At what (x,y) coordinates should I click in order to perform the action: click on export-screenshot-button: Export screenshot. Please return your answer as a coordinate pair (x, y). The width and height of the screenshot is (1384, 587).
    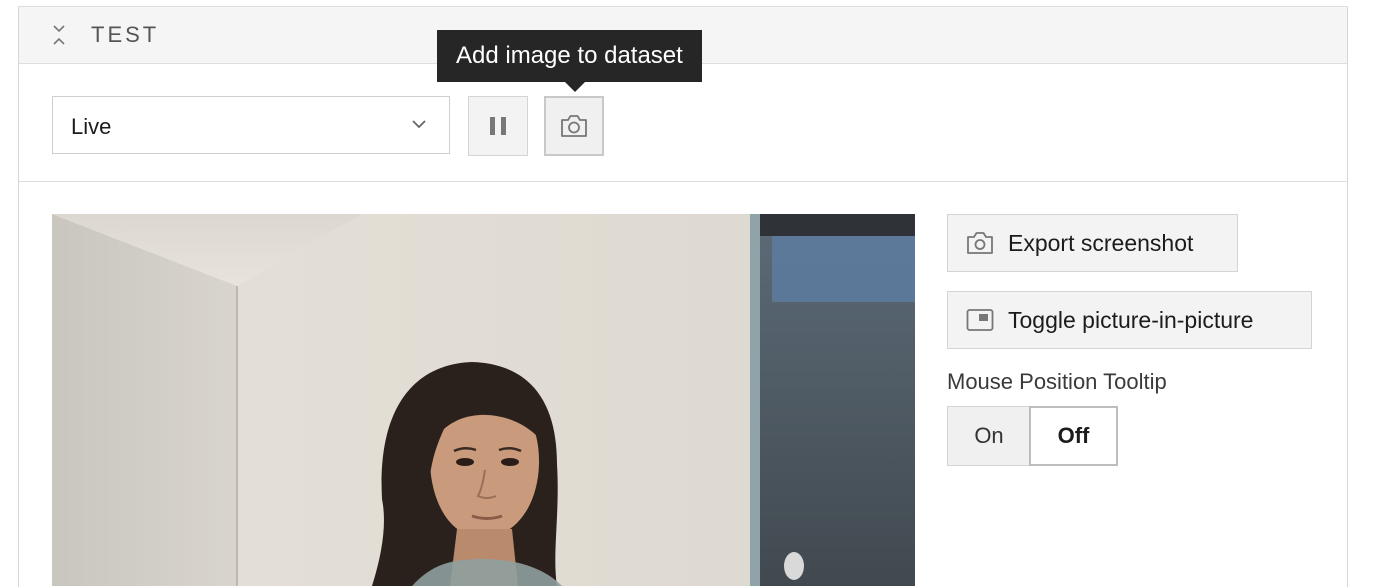
    Looking at the image, I should click on (1092, 243).